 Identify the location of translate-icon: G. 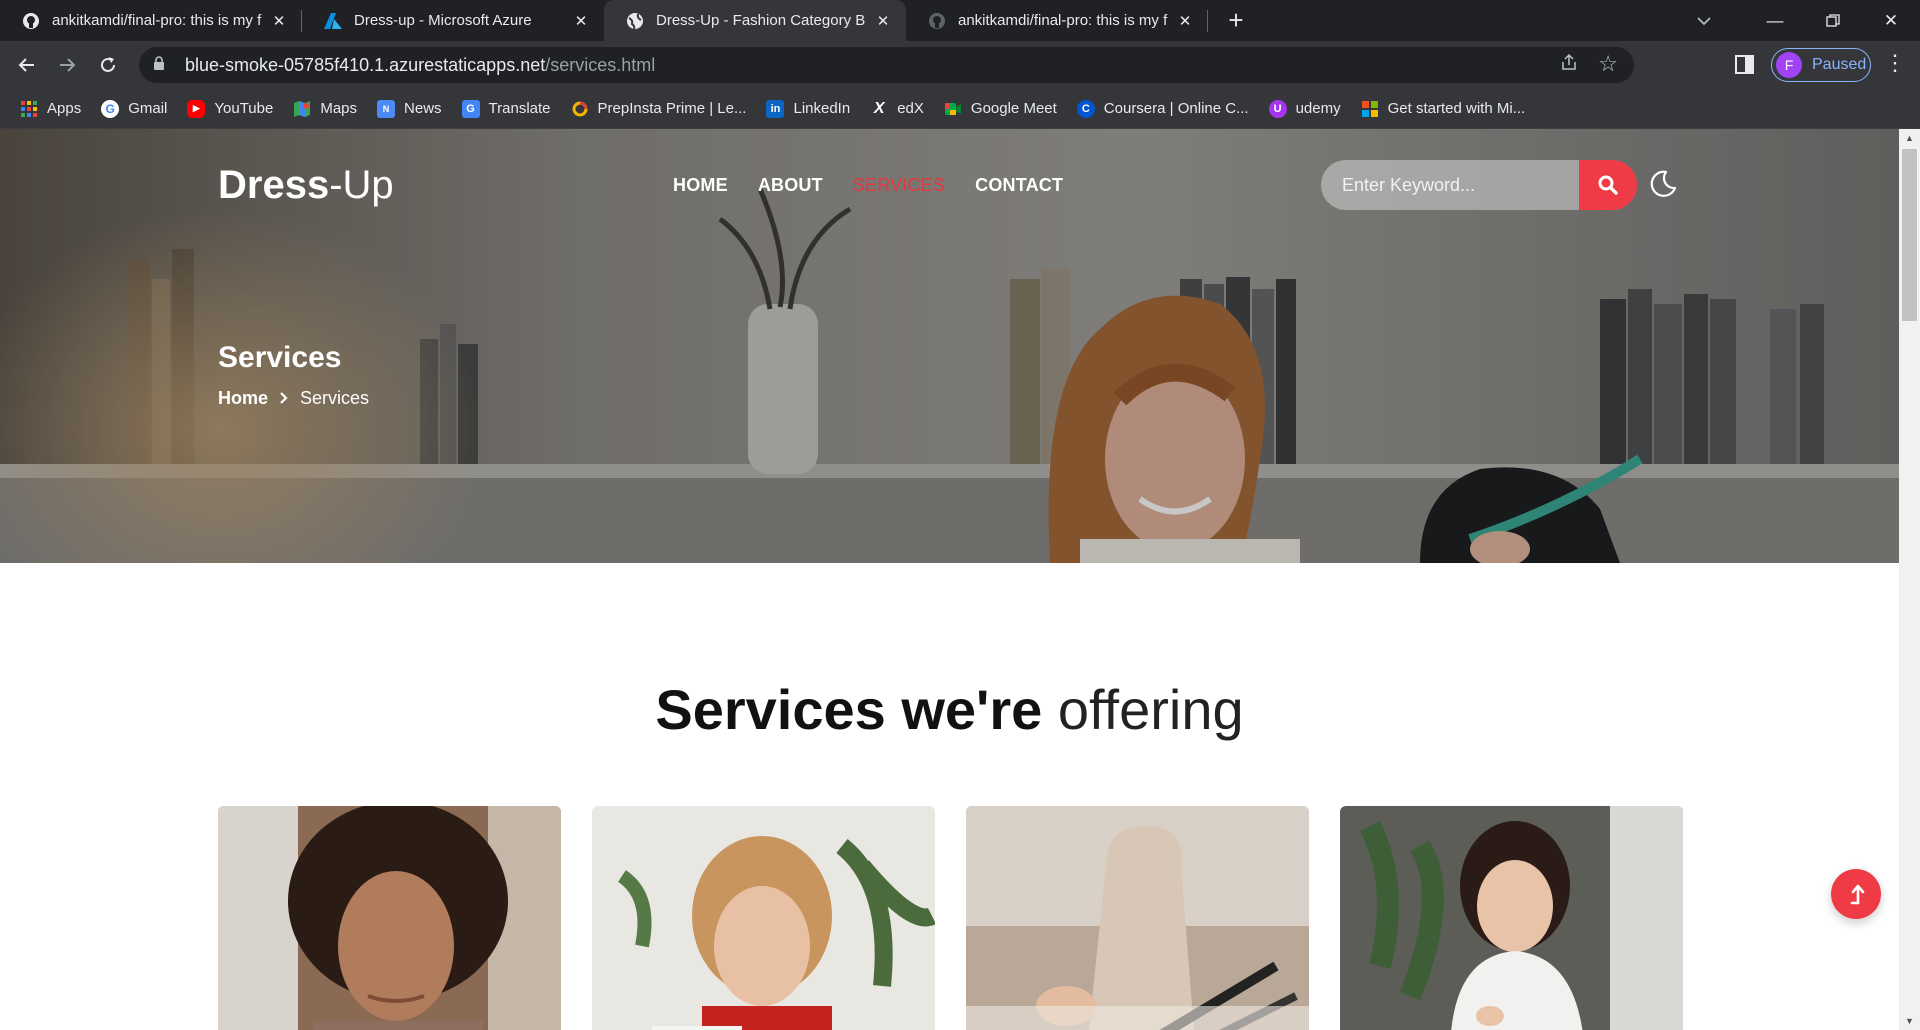
(470, 108).